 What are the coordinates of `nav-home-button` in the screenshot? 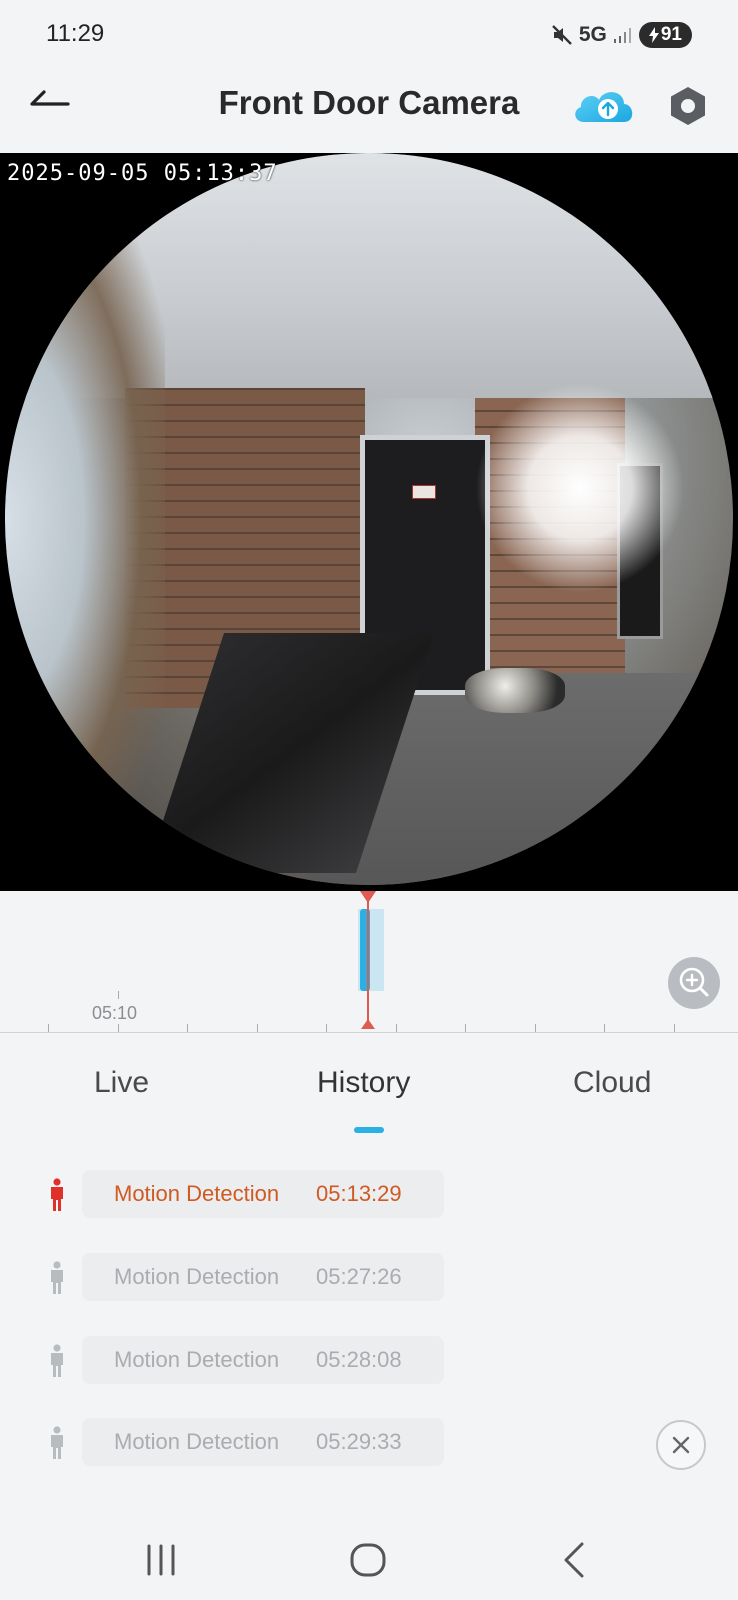 It's located at (368, 1560).